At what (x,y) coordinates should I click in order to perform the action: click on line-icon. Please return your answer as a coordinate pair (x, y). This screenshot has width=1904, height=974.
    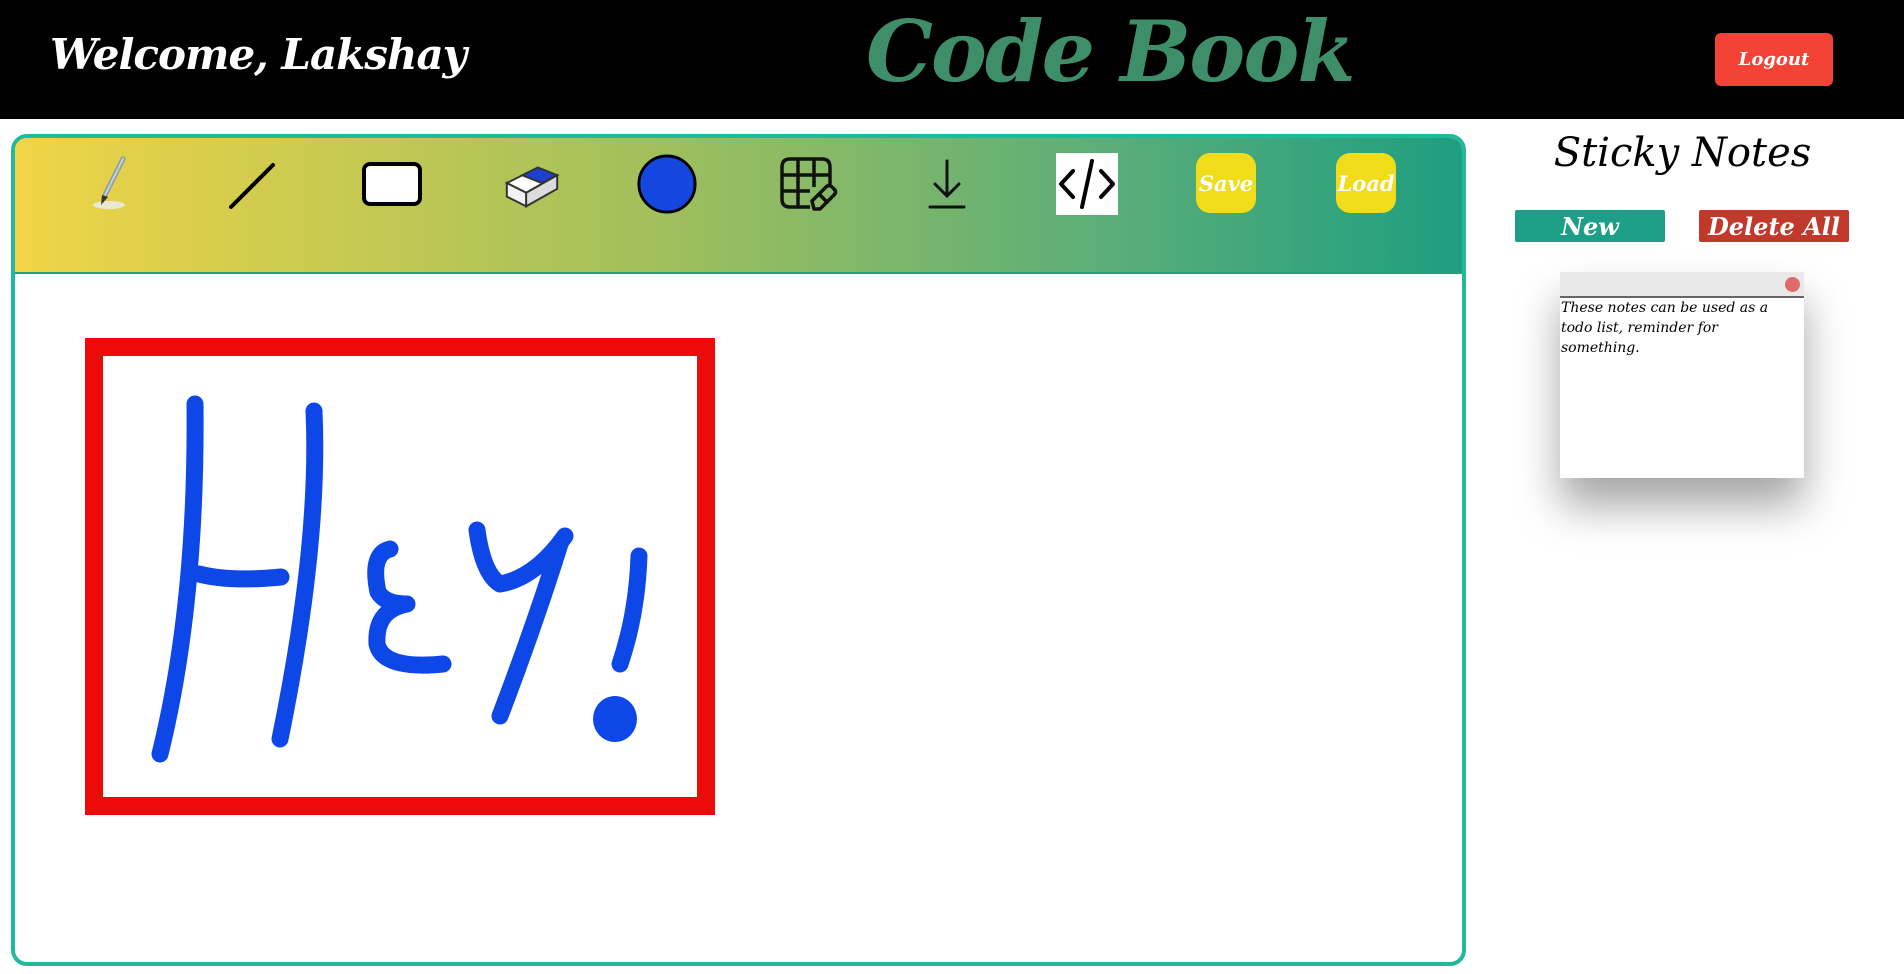
    Looking at the image, I should click on (252, 186).